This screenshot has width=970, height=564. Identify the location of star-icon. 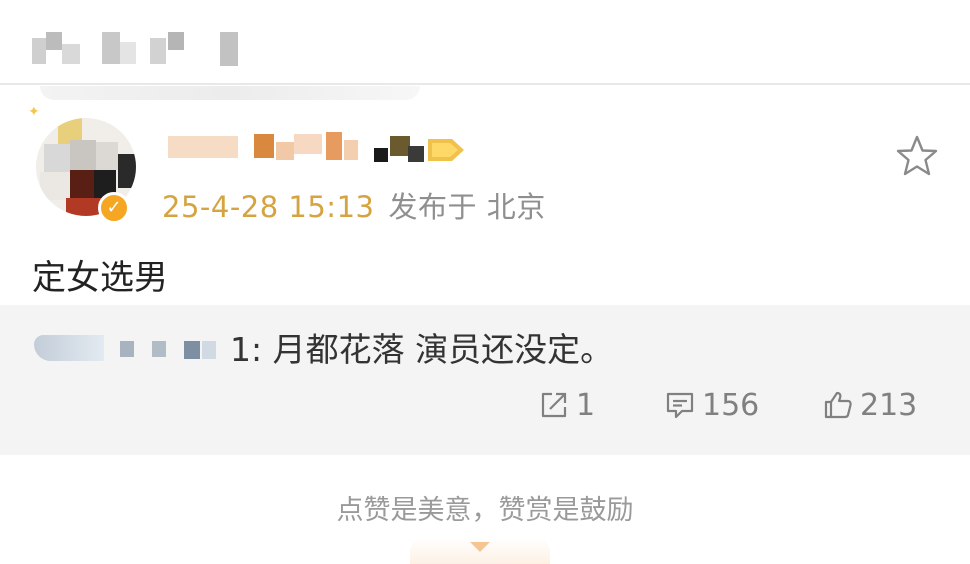
(917, 156).